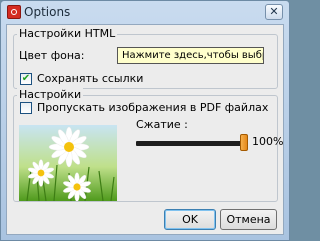 Image resolution: width=320 pixels, height=241 pixels. I want to click on title-bar: Options ✕, so click(145, 12).